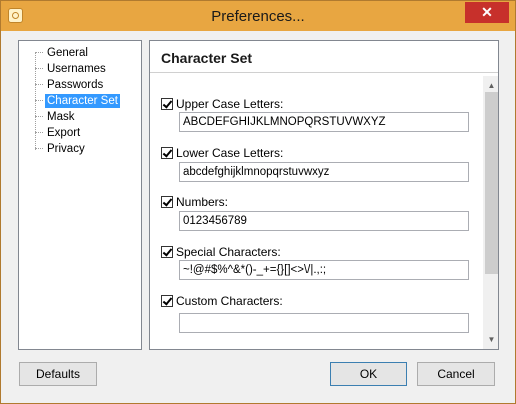 The height and width of the screenshot is (404, 516). What do you see at coordinates (490, 85) in the screenshot?
I see `scroll-up-arrow-icon: ▲` at bounding box center [490, 85].